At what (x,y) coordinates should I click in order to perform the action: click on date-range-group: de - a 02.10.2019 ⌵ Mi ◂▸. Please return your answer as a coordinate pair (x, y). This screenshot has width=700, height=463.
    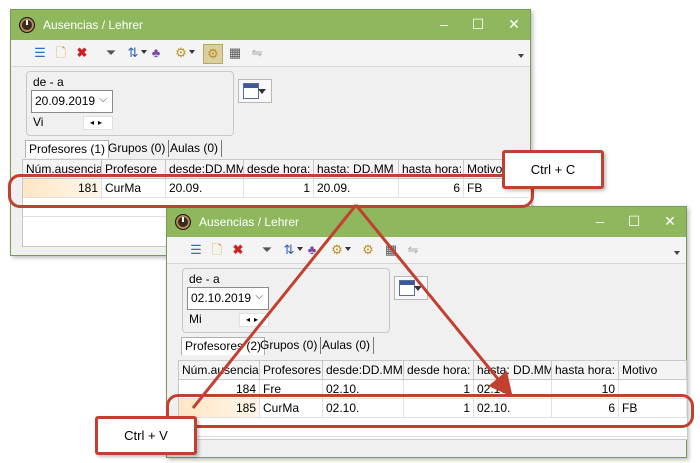
    Looking at the image, I should click on (286, 300).